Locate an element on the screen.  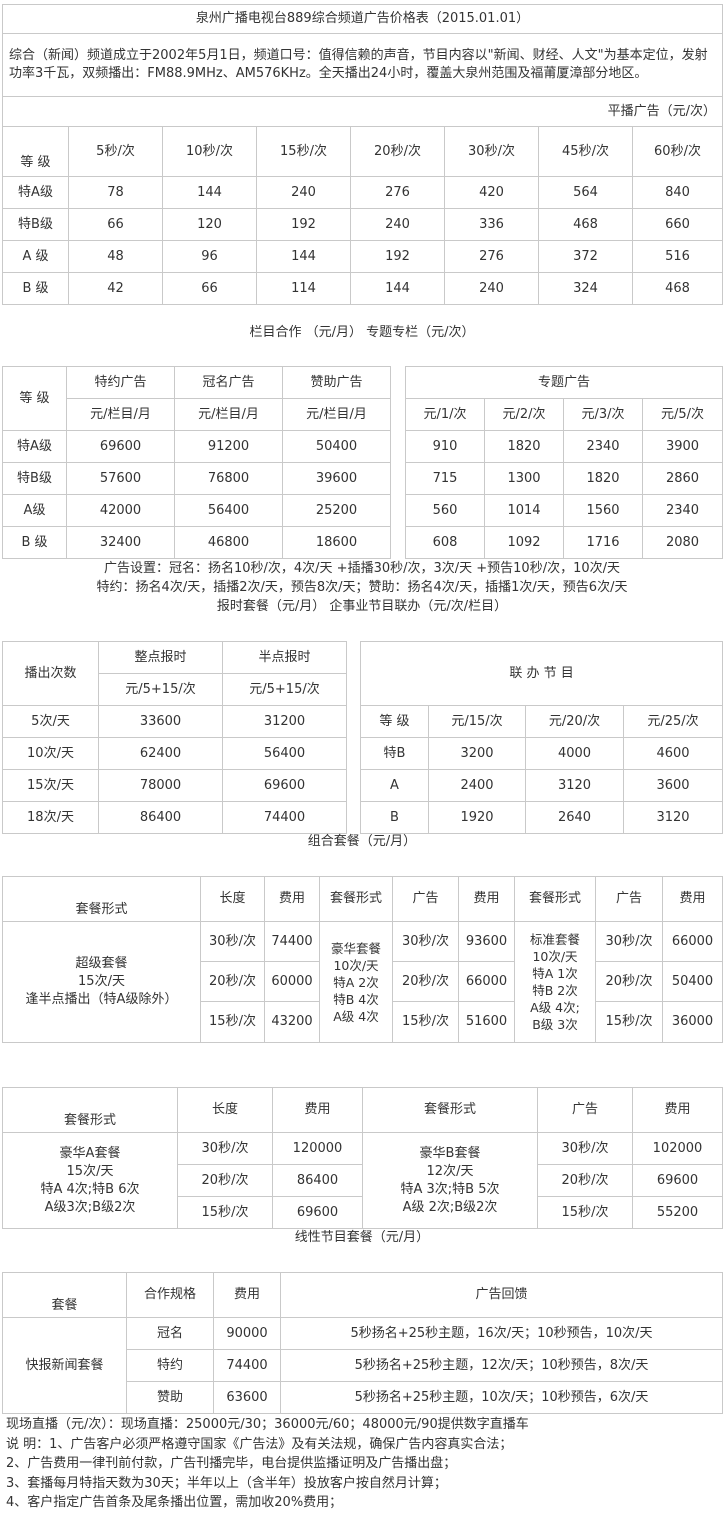
price-cell: 372 is located at coordinates (585, 256).